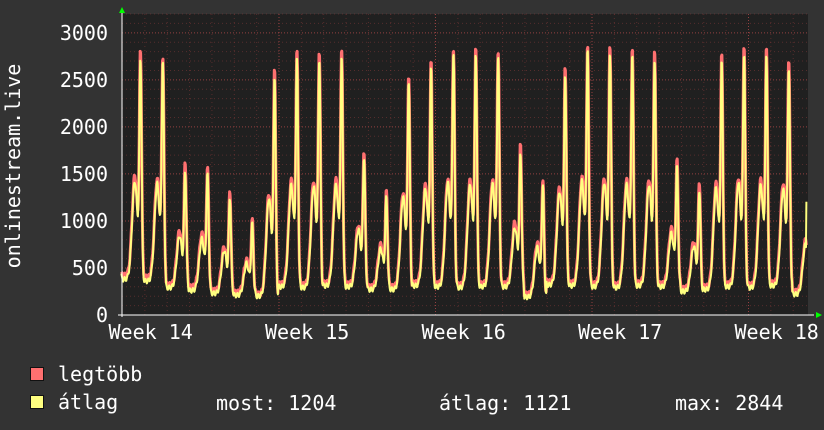  I want to click on x-axis-arrow, so click(819, 315).